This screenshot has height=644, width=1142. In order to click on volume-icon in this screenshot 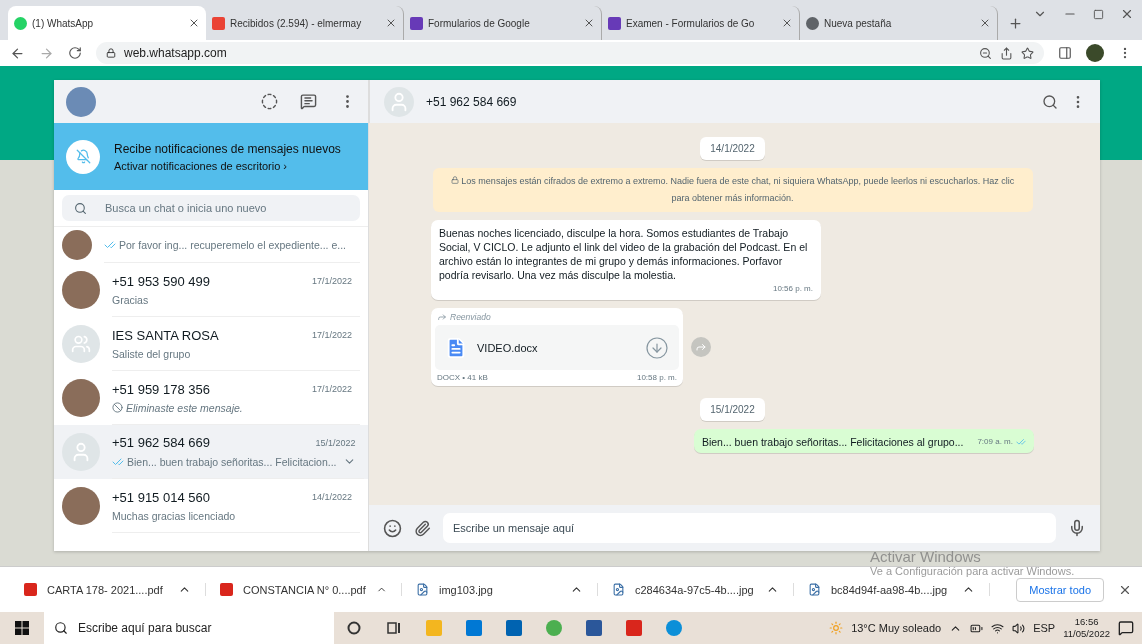, I will do `click(1019, 628)`.